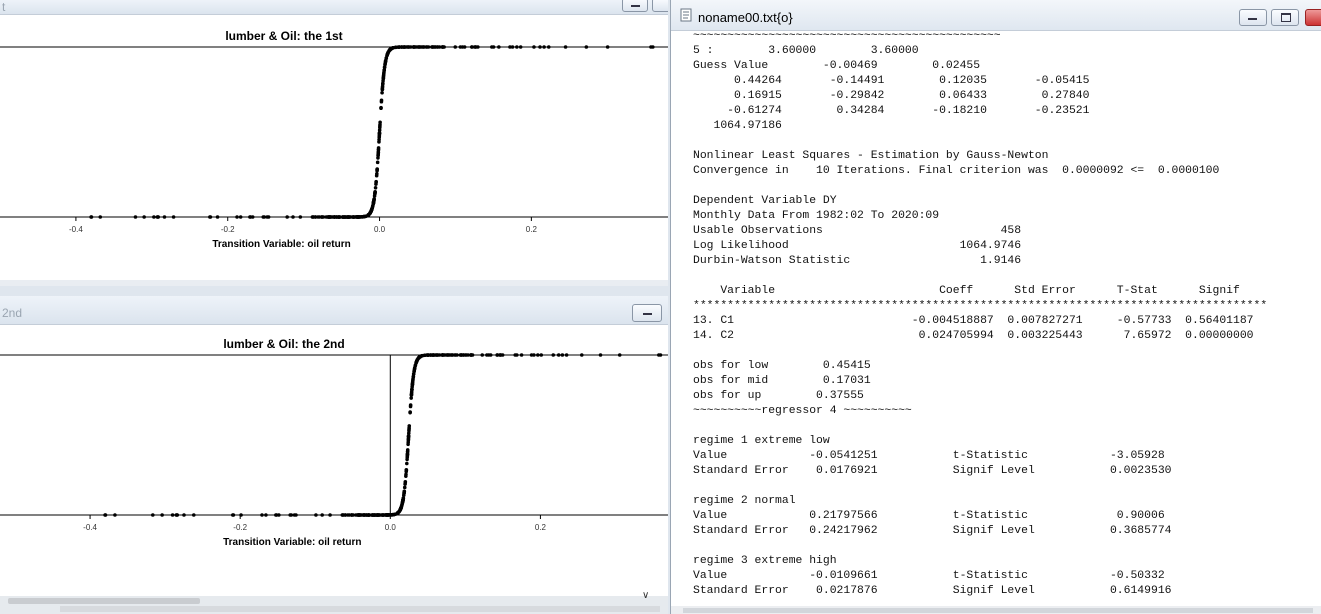 The width and height of the screenshot is (1321, 614). Describe the element at coordinates (360, 609) in the screenshot. I see `left-scroll-track` at that location.